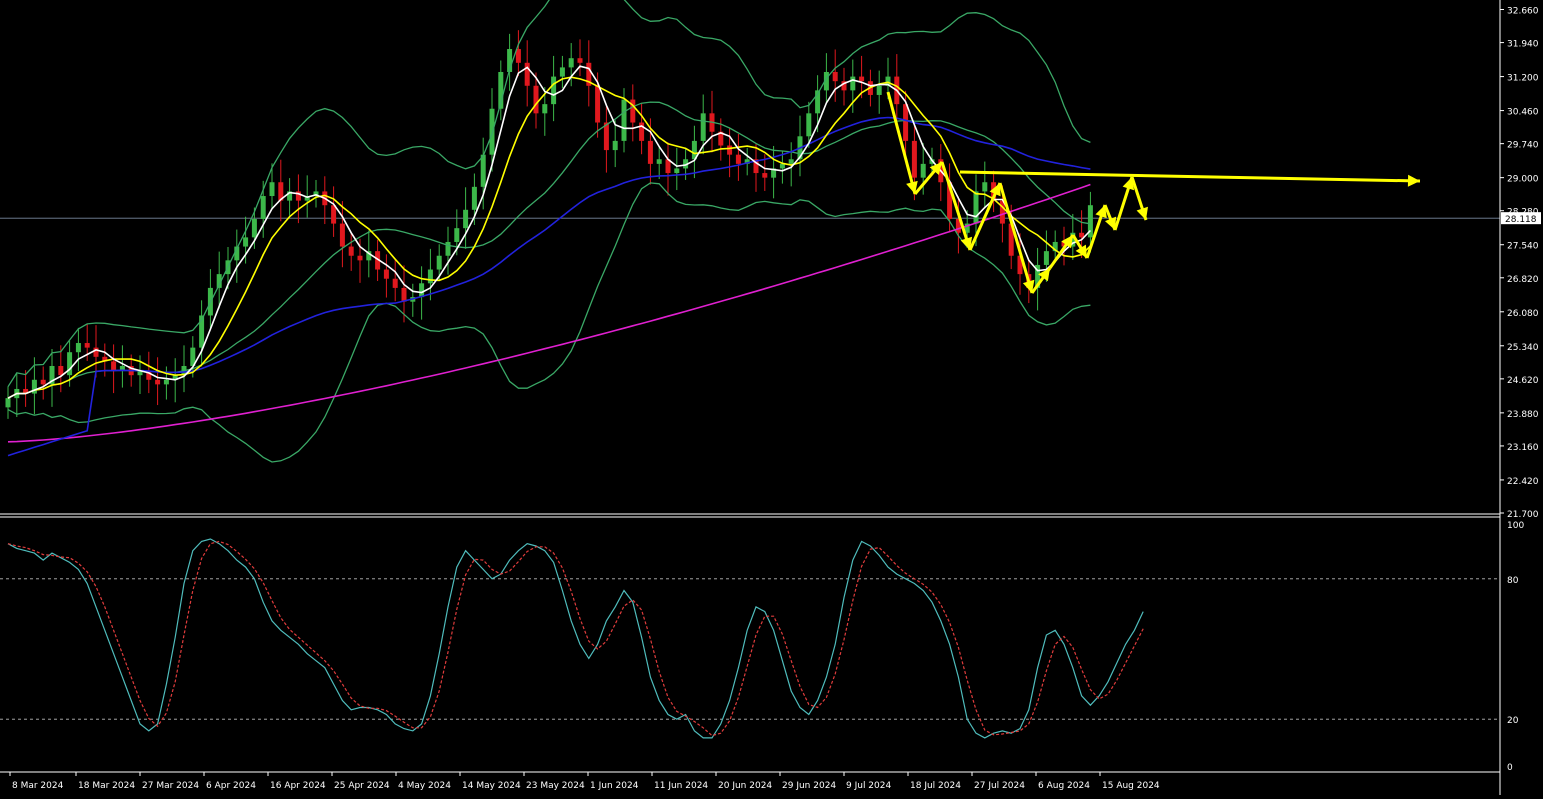 This screenshot has height=799, width=1543. I want to click on date-tick-label: 20 Jun 2024, so click(745, 786).